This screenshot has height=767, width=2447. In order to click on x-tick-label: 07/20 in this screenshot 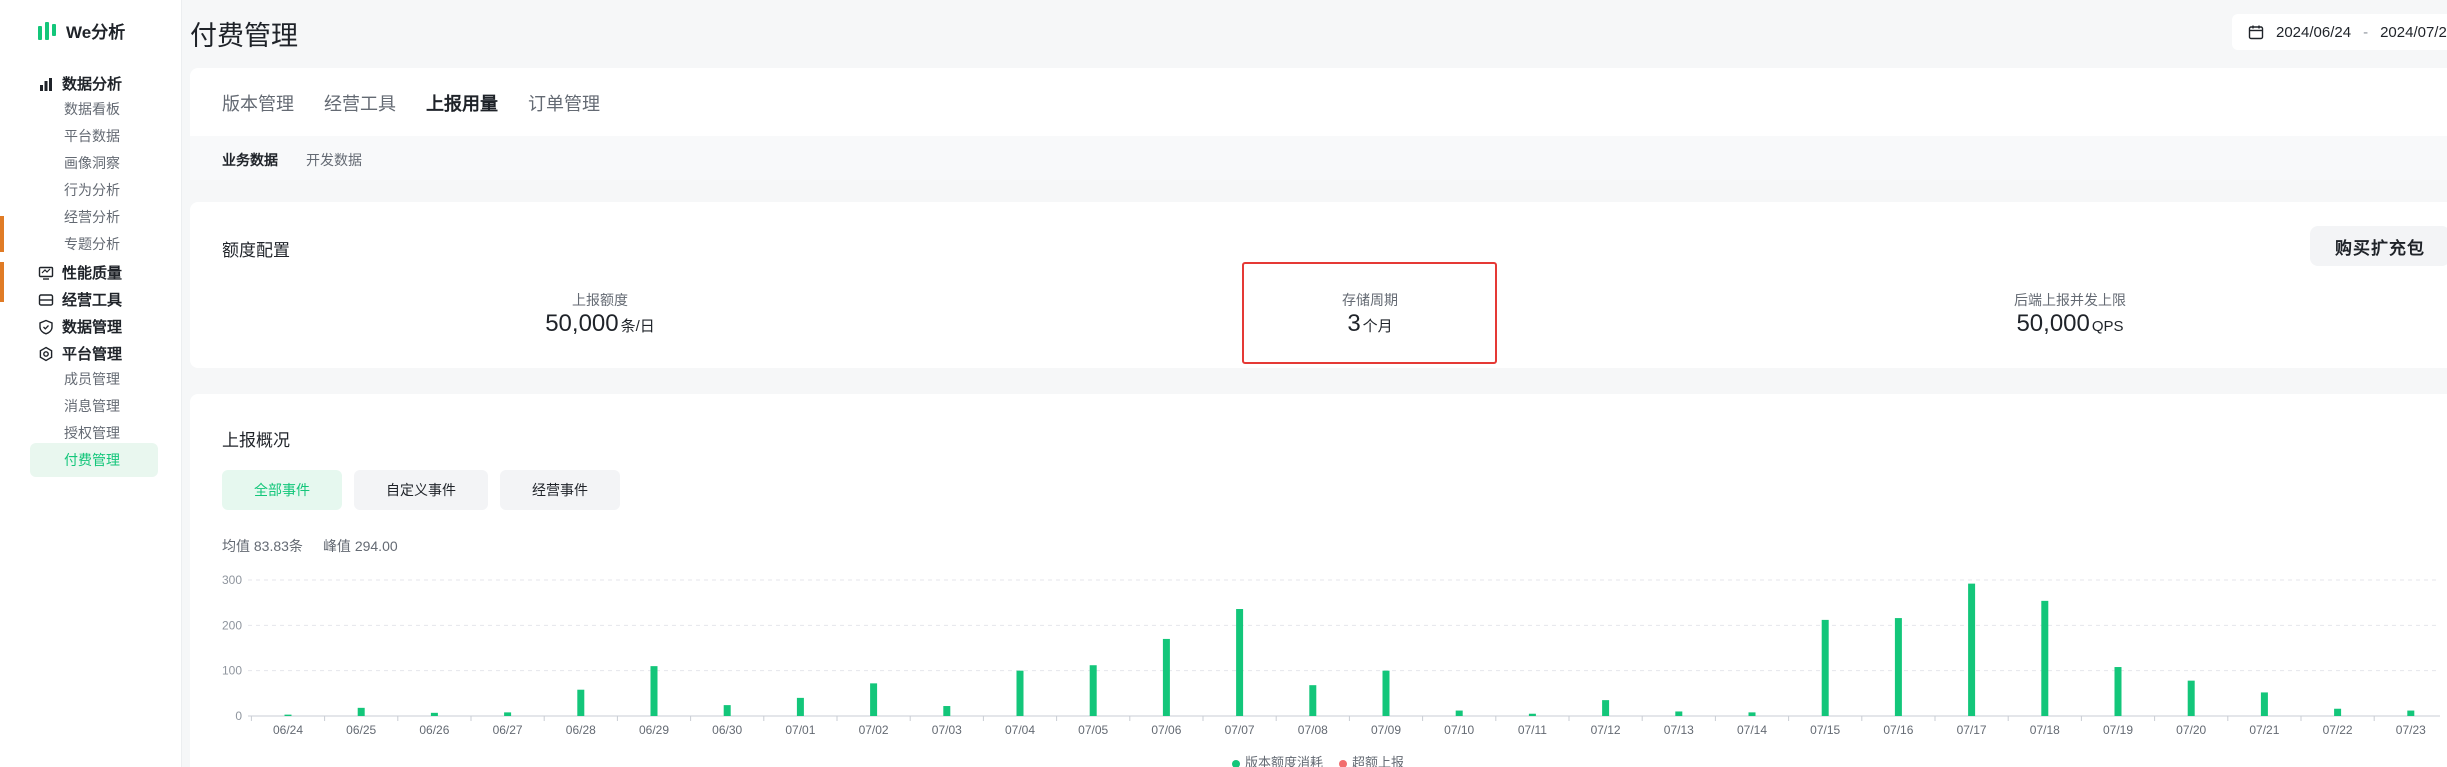, I will do `click(2191, 730)`.